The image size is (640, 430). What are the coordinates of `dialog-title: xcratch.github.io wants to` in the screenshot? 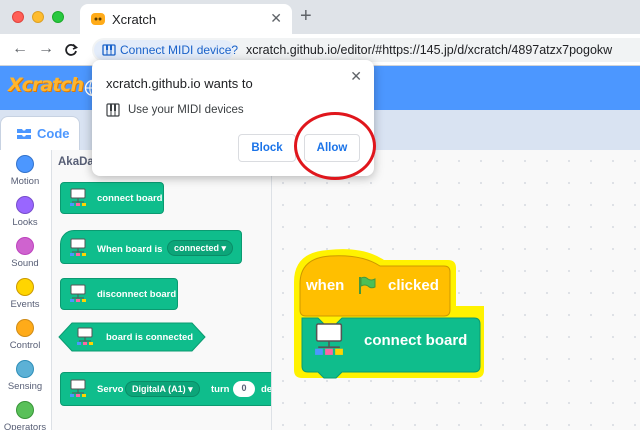 It's located at (179, 83).